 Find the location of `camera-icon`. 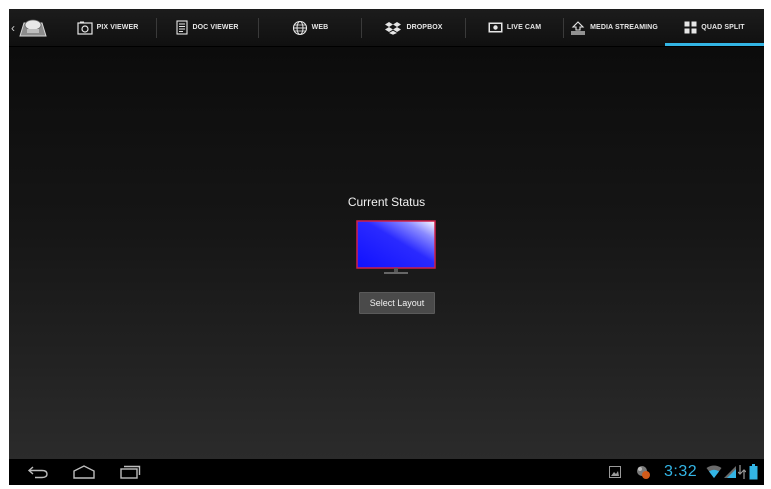

camera-icon is located at coordinates (495, 27).